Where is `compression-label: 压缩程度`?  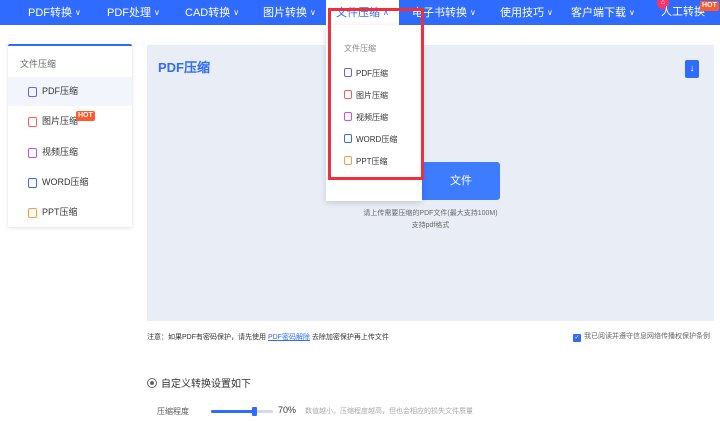 compression-label: 压缩程度 is located at coordinates (173, 411).